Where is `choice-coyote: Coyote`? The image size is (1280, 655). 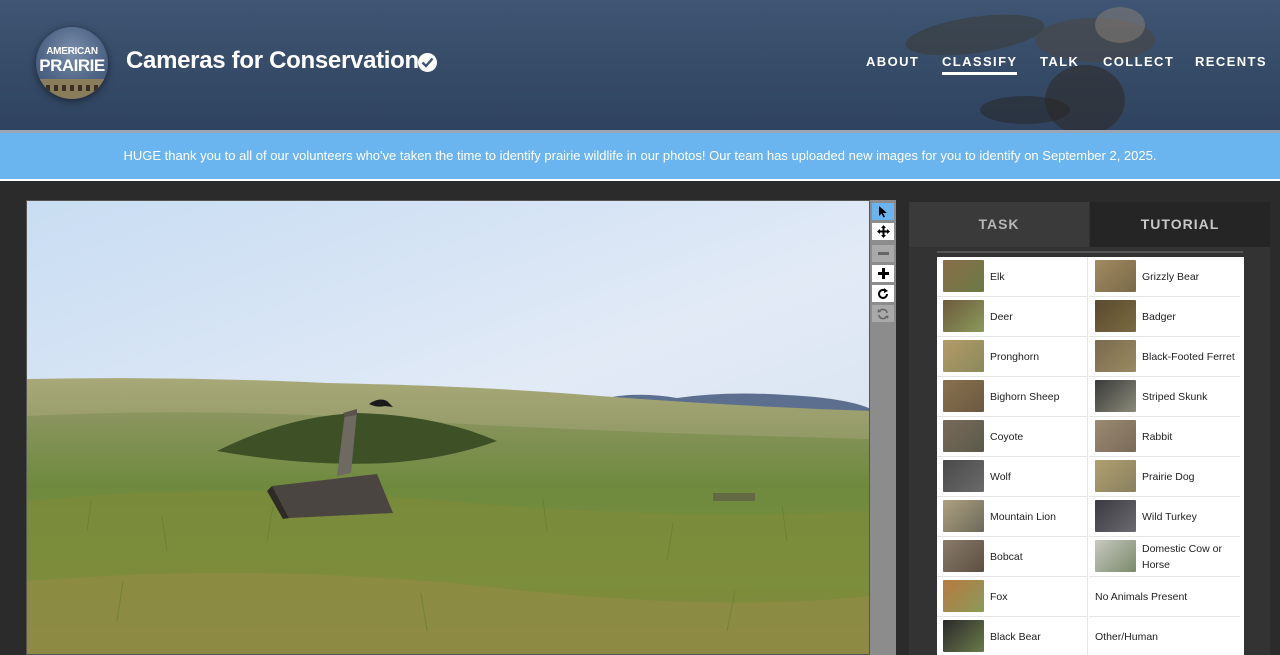
choice-coyote: Coyote is located at coordinates (1012, 437).